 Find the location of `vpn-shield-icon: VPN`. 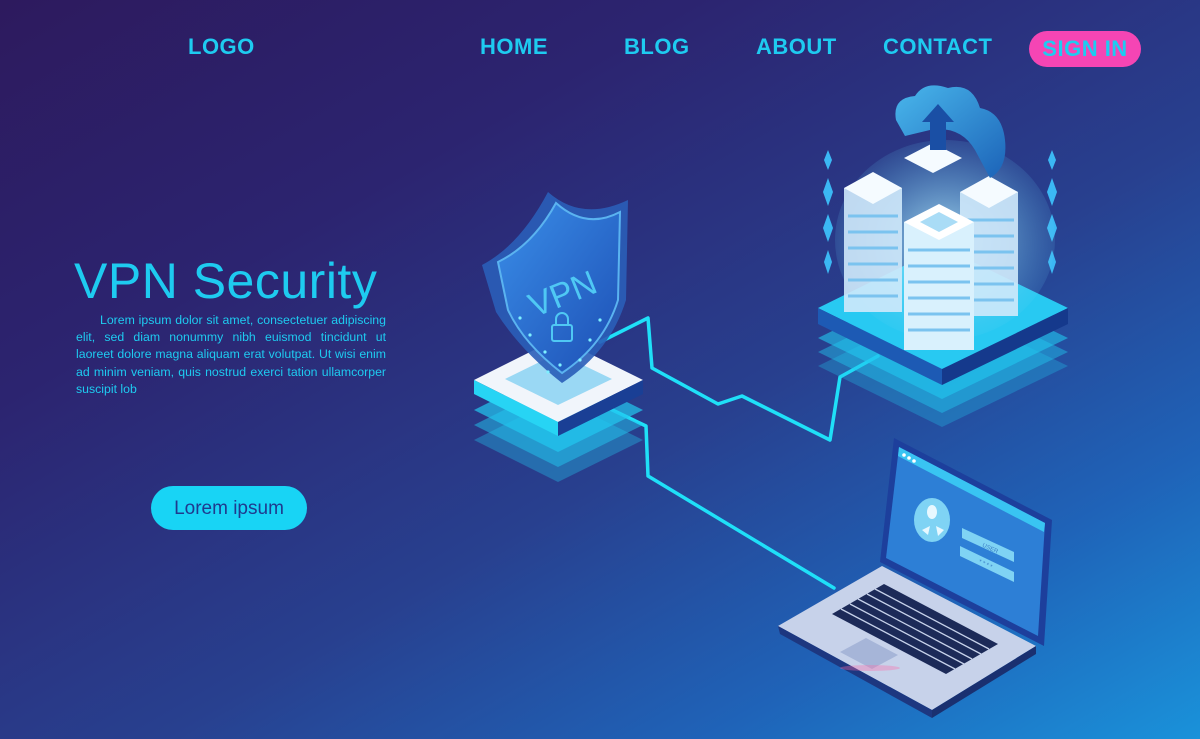

vpn-shield-icon: VPN is located at coordinates (555, 287).